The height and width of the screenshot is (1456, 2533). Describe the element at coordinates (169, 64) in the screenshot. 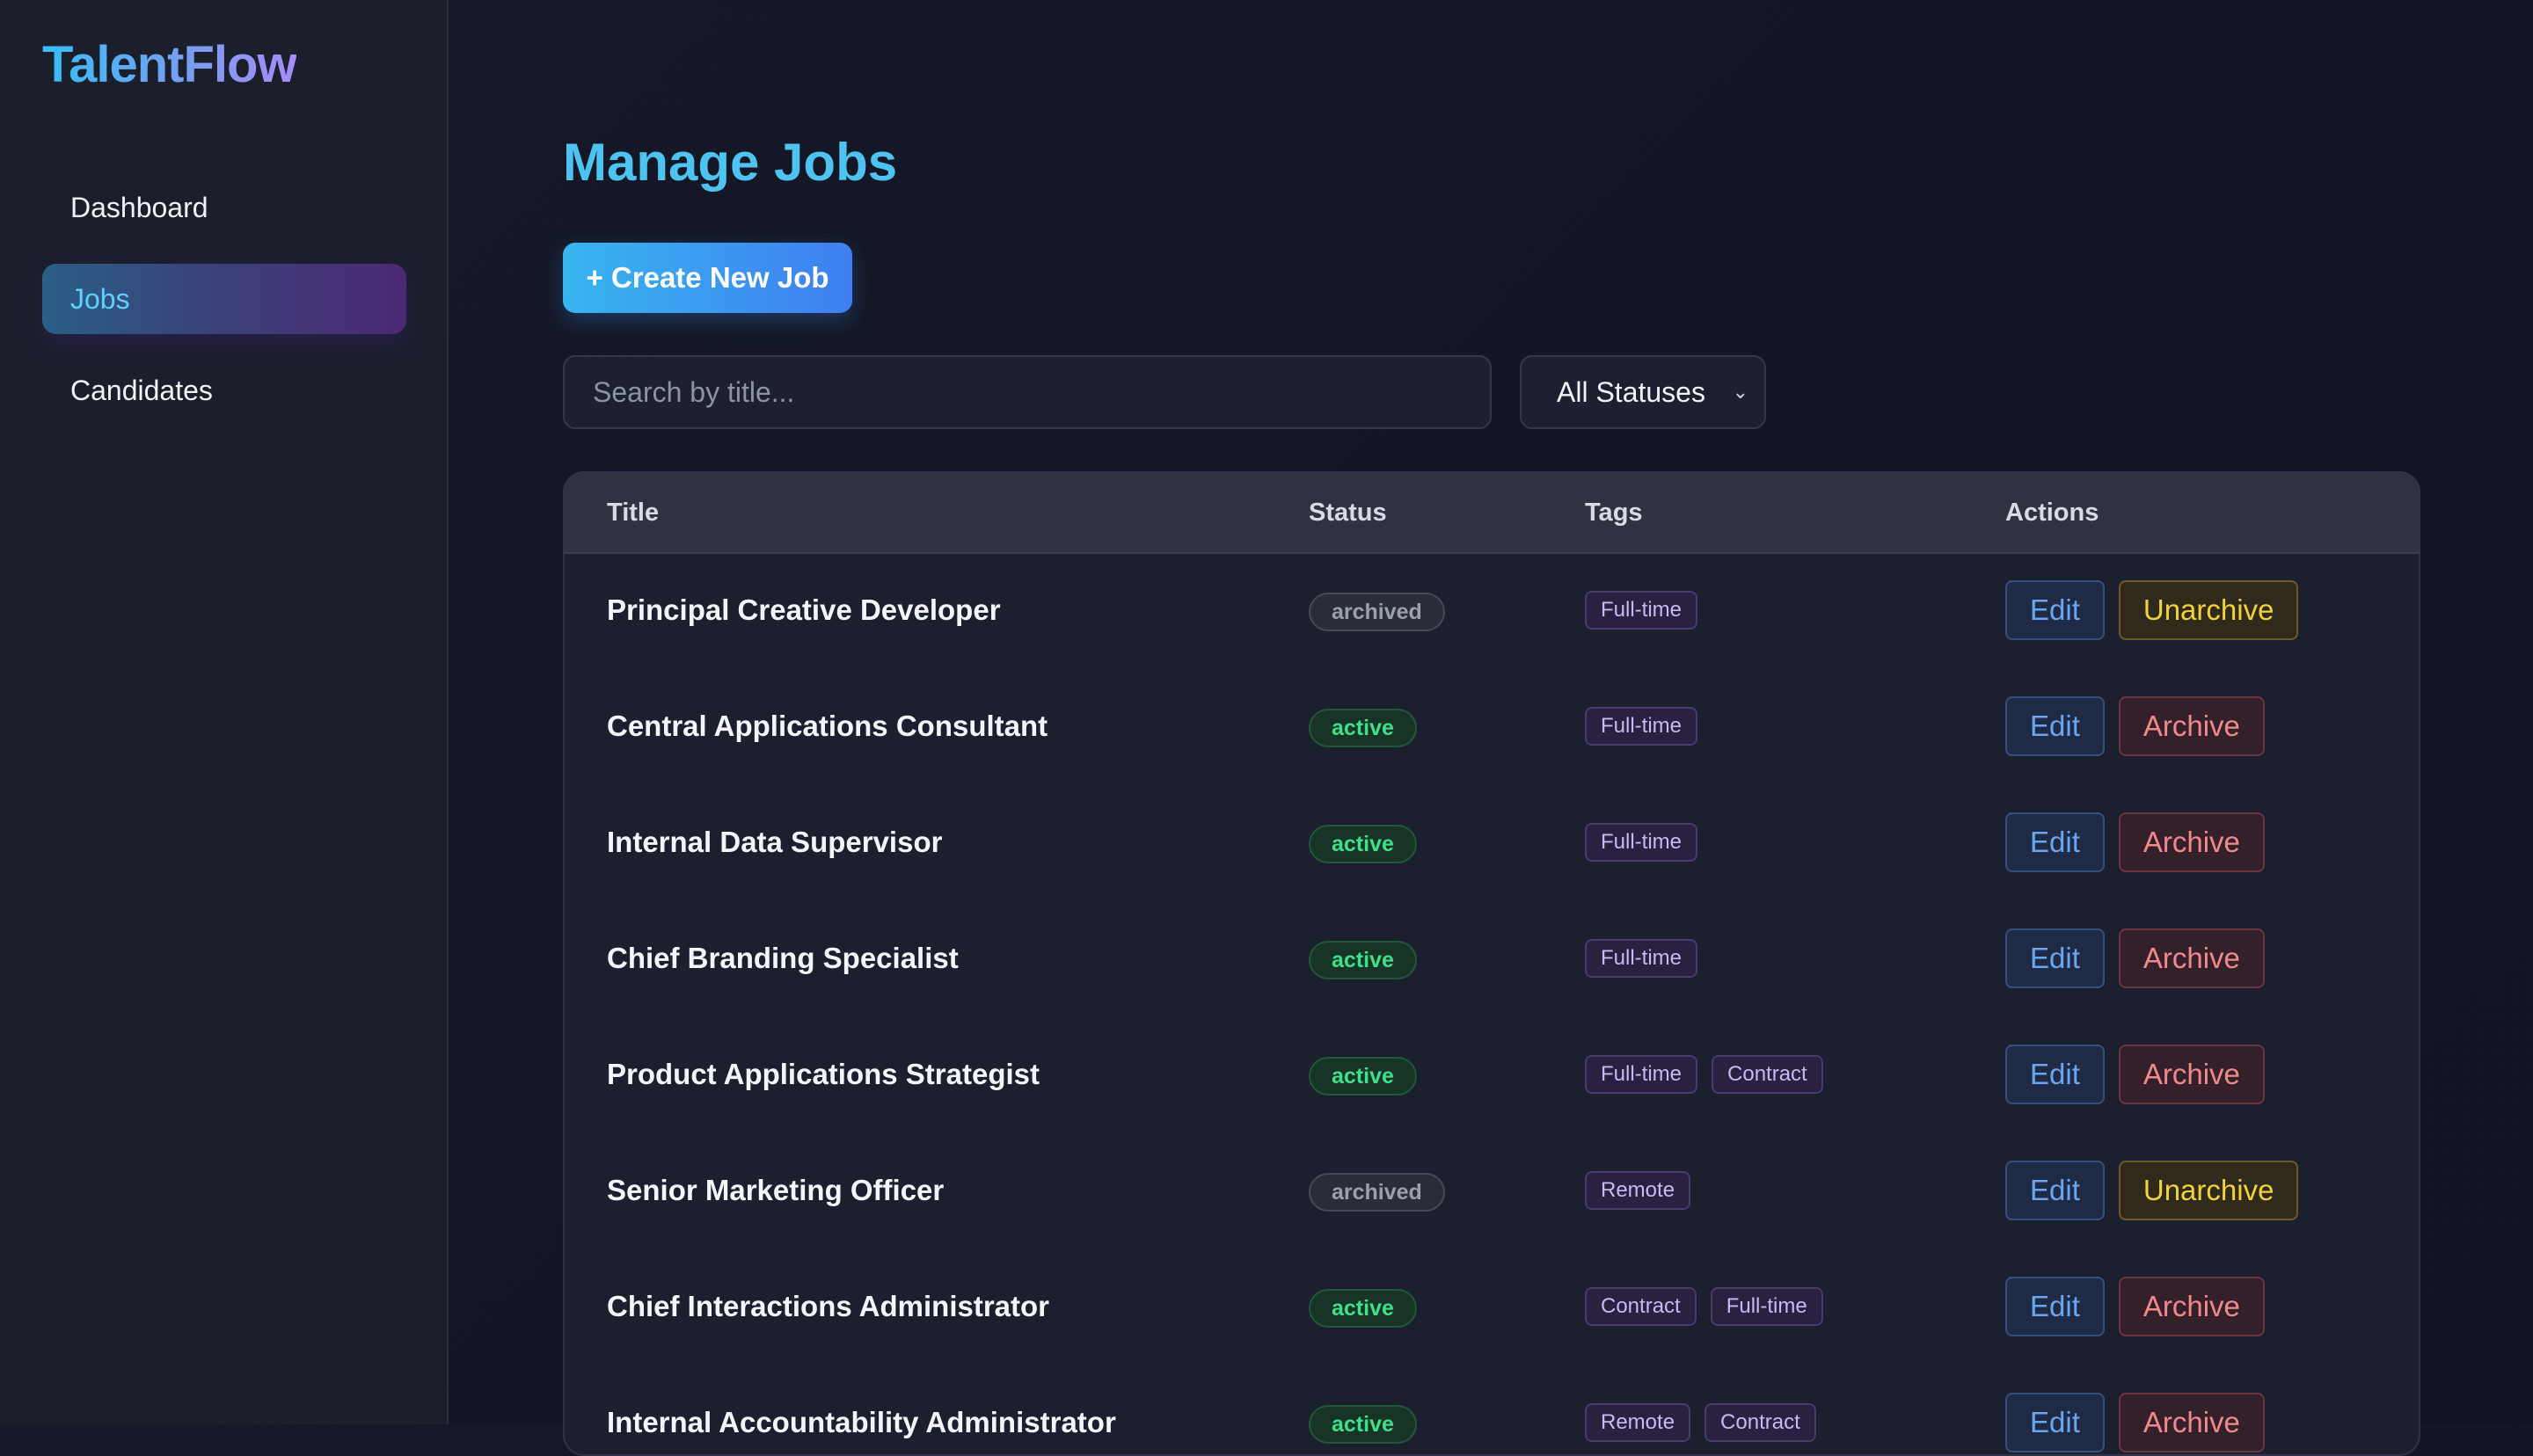

I see `app-logo: TalentFlow` at that location.